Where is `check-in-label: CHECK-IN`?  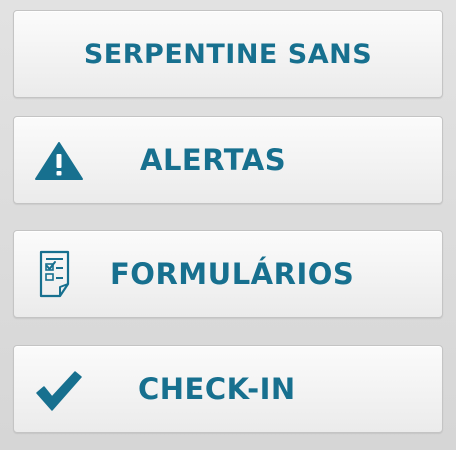 check-in-label: CHECK-IN is located at coordinates (217, 389).